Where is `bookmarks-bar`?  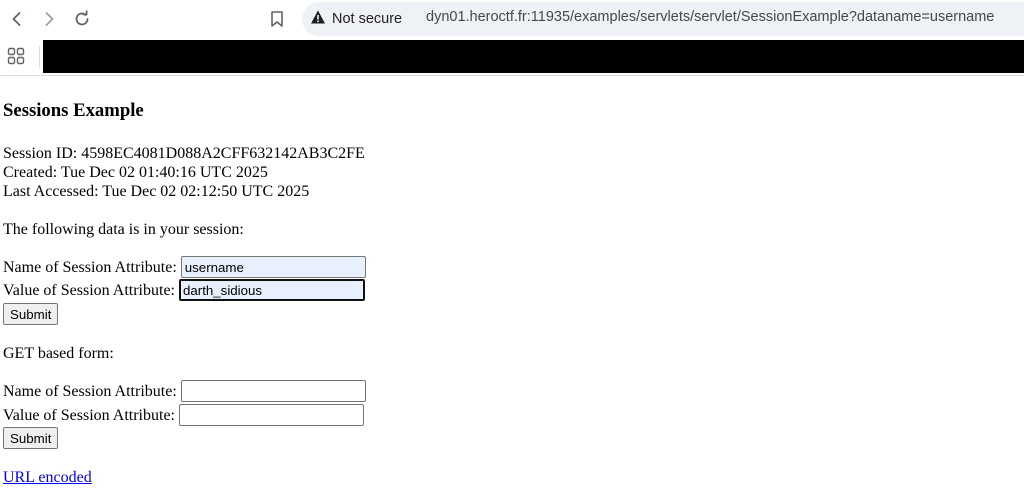
bookmarks-bar is located at coordinates (512, 57).